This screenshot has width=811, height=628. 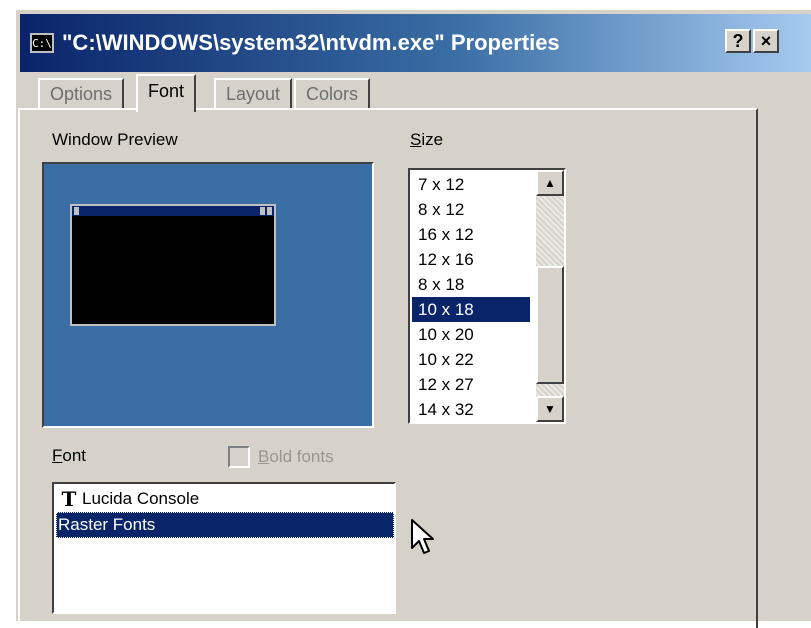 What do you see at coordinates (141, 498) in the screenshot?
I see `font-item-label: Lucida Console` at bounding box center [141, 498].